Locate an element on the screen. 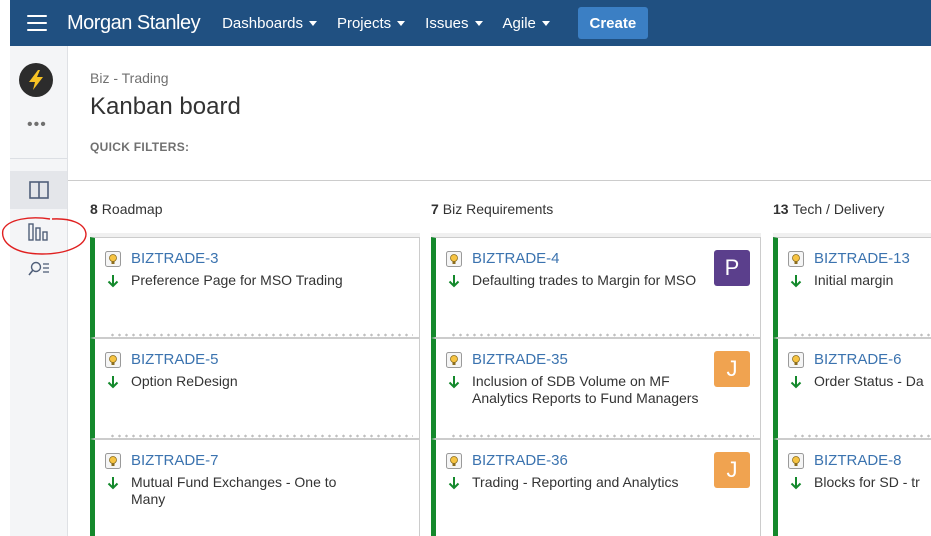 This screenshot has width=931, height=536. nav-issues-label: Issues is located at coordinates (447, 23).